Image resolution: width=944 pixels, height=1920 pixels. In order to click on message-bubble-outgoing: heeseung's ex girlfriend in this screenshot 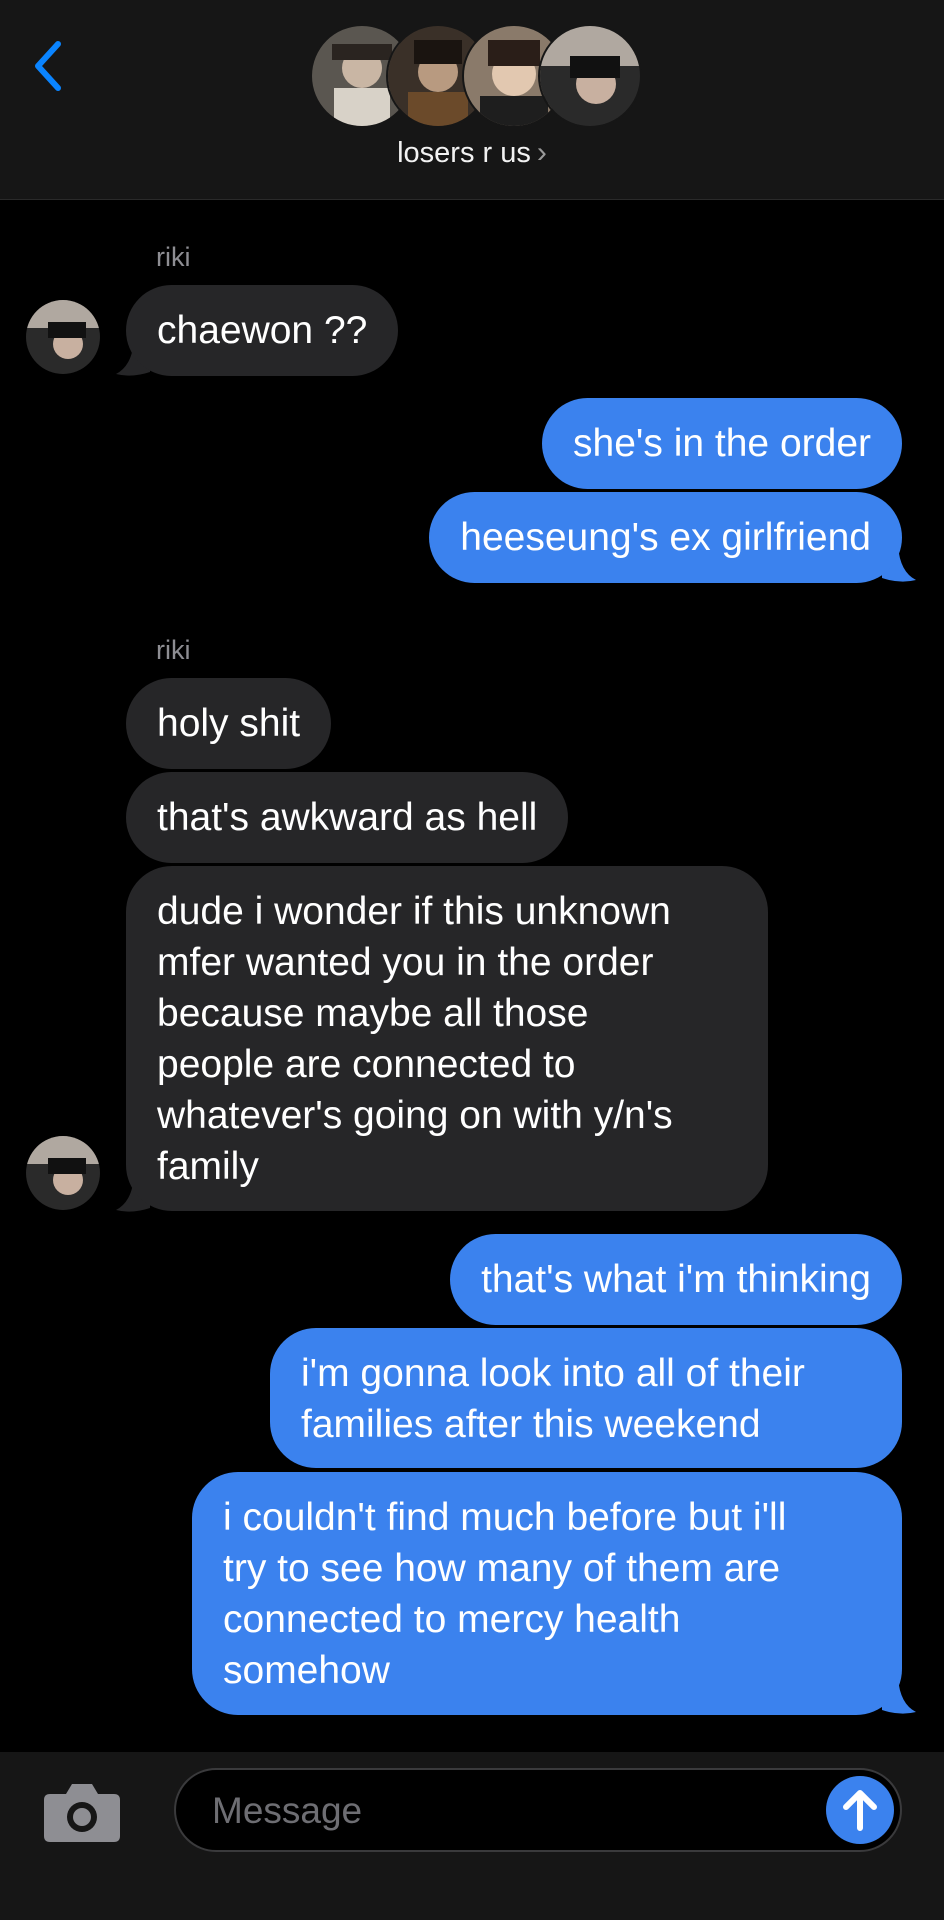, I will do `click(665, 537)`.